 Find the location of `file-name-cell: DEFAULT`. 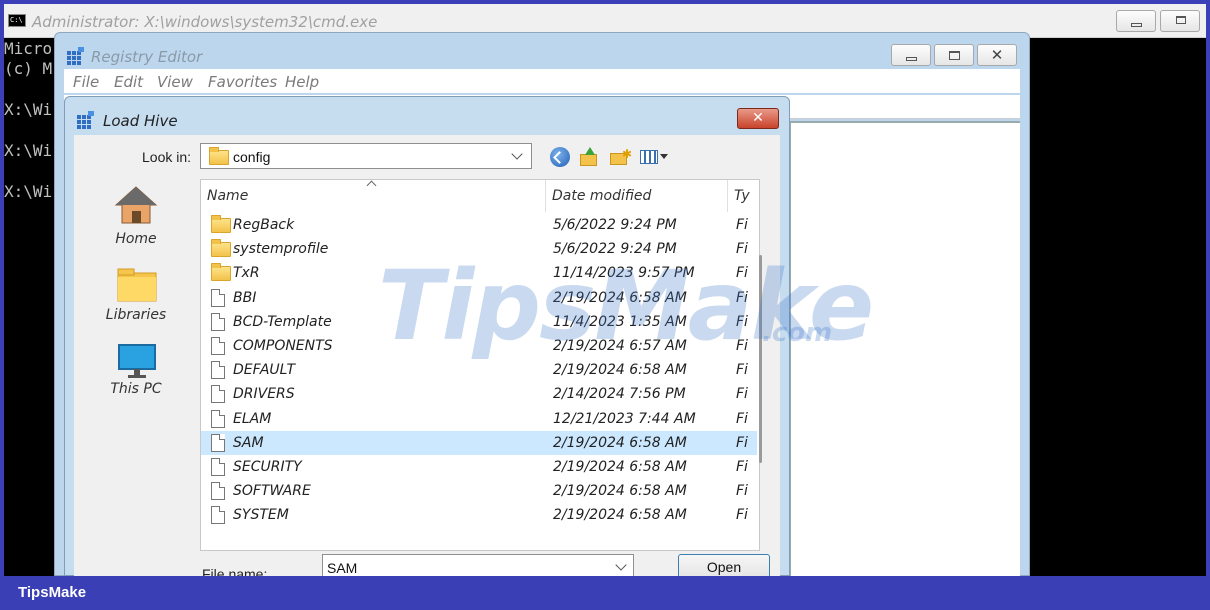

file-name-cell: DEFAULT is located at coordinates (264, 370).